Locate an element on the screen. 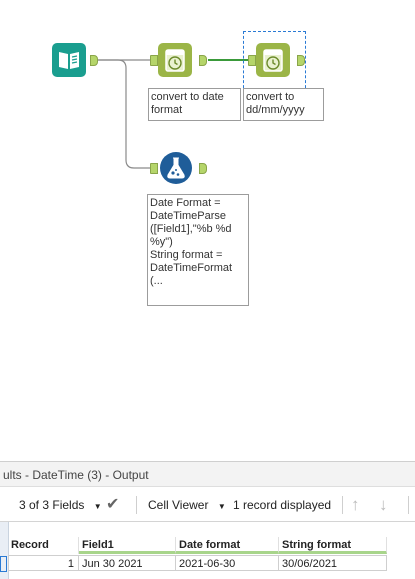  arrow-up-icon: ↑ is located at coordinates (355, 505).